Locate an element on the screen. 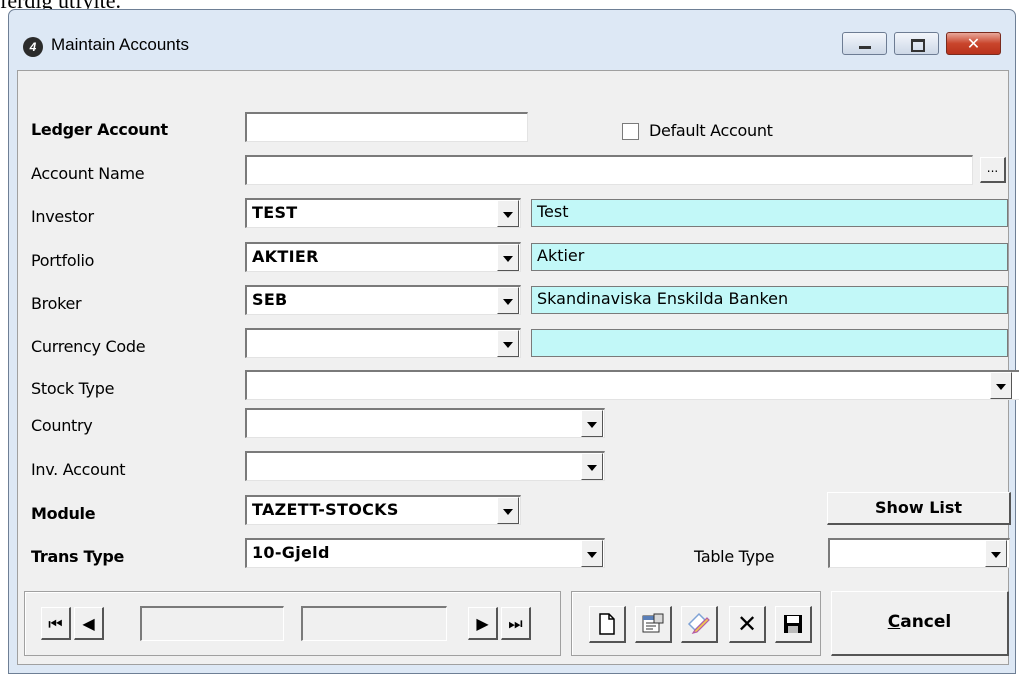 The height and width of the screenshot is (674, 1019). table-type-input is located at coordinates (919, 553).